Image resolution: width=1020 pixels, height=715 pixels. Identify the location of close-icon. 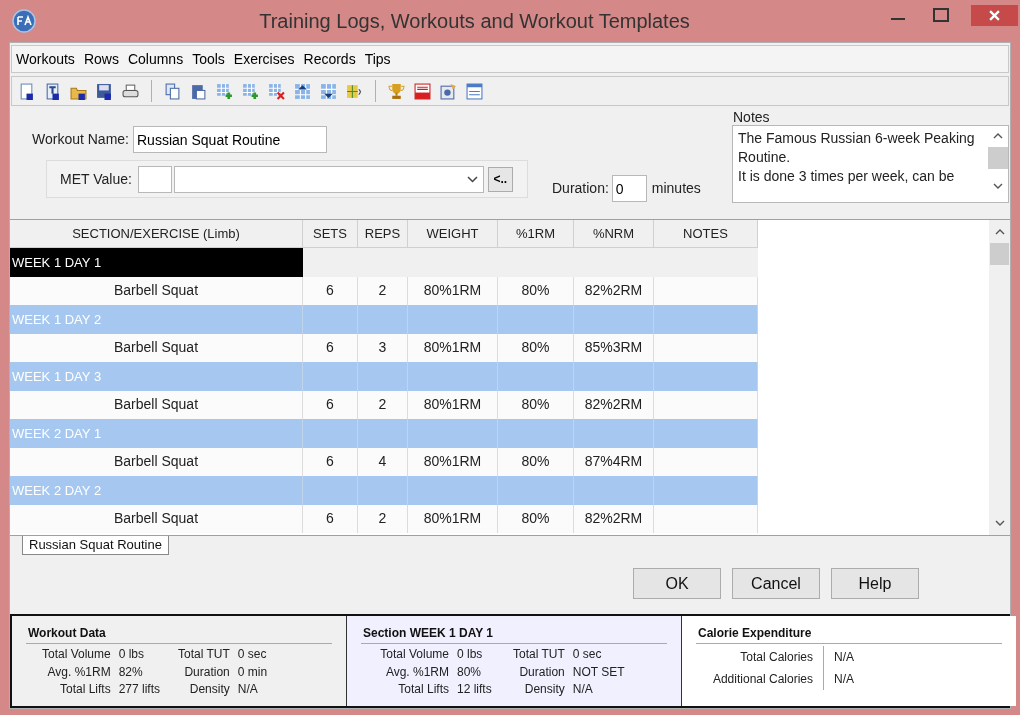
(994, 15).